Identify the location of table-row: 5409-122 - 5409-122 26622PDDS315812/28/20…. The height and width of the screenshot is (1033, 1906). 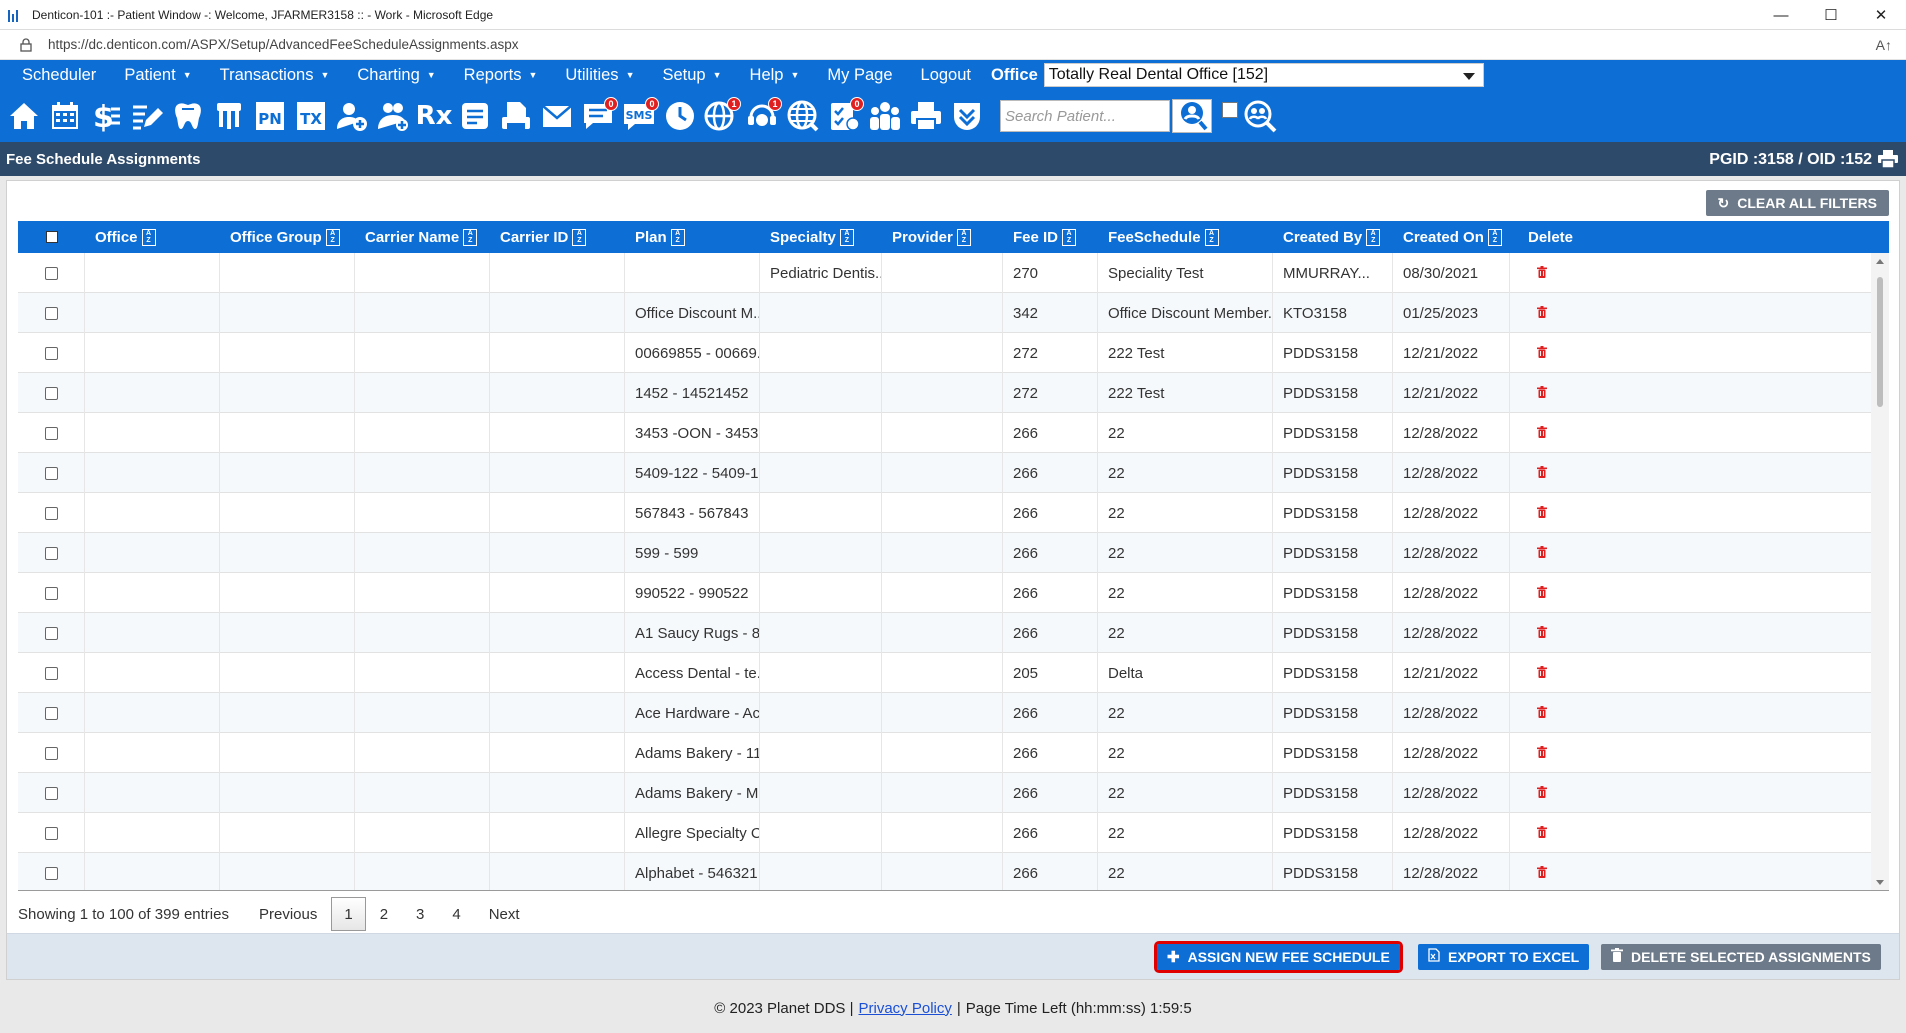
(944, 473).